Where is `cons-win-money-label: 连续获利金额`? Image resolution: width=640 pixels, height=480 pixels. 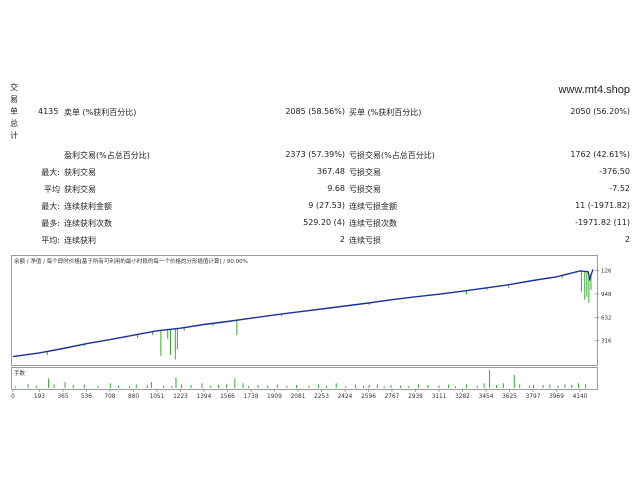 cons-win-money-label: 连续获利金额 is located at coordinates (88, 206).